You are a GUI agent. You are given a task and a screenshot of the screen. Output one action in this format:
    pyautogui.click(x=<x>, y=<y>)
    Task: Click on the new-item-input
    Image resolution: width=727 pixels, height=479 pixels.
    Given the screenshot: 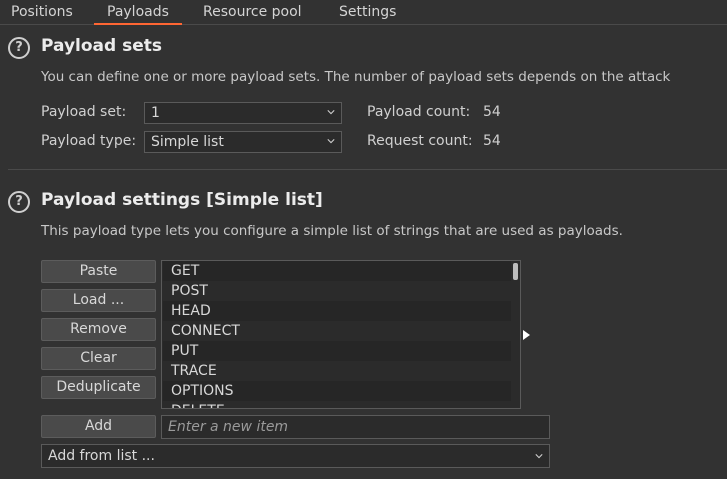 What is the action you would take?
    pyautogui.click(x=355, y=427)
    